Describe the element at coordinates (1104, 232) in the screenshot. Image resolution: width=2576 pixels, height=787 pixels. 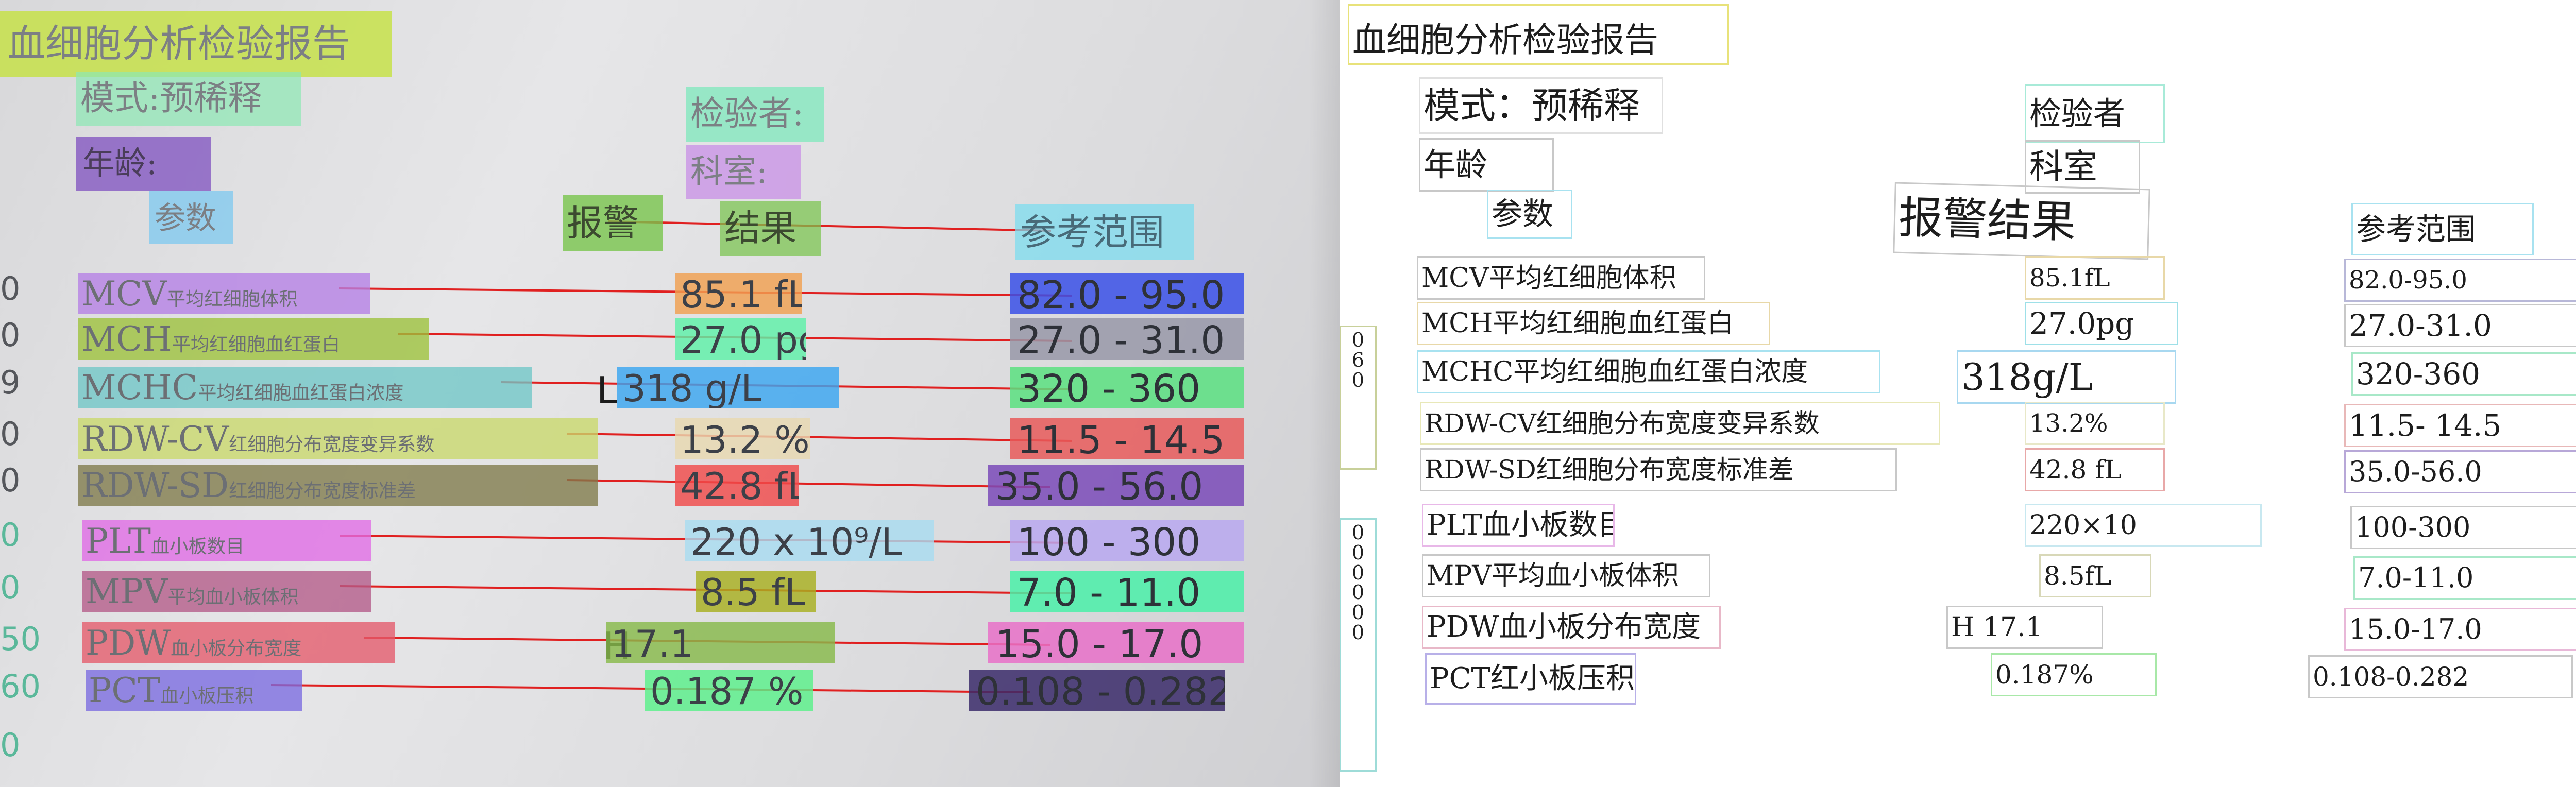
I see `photo-header-range: 参考范围` at that location.